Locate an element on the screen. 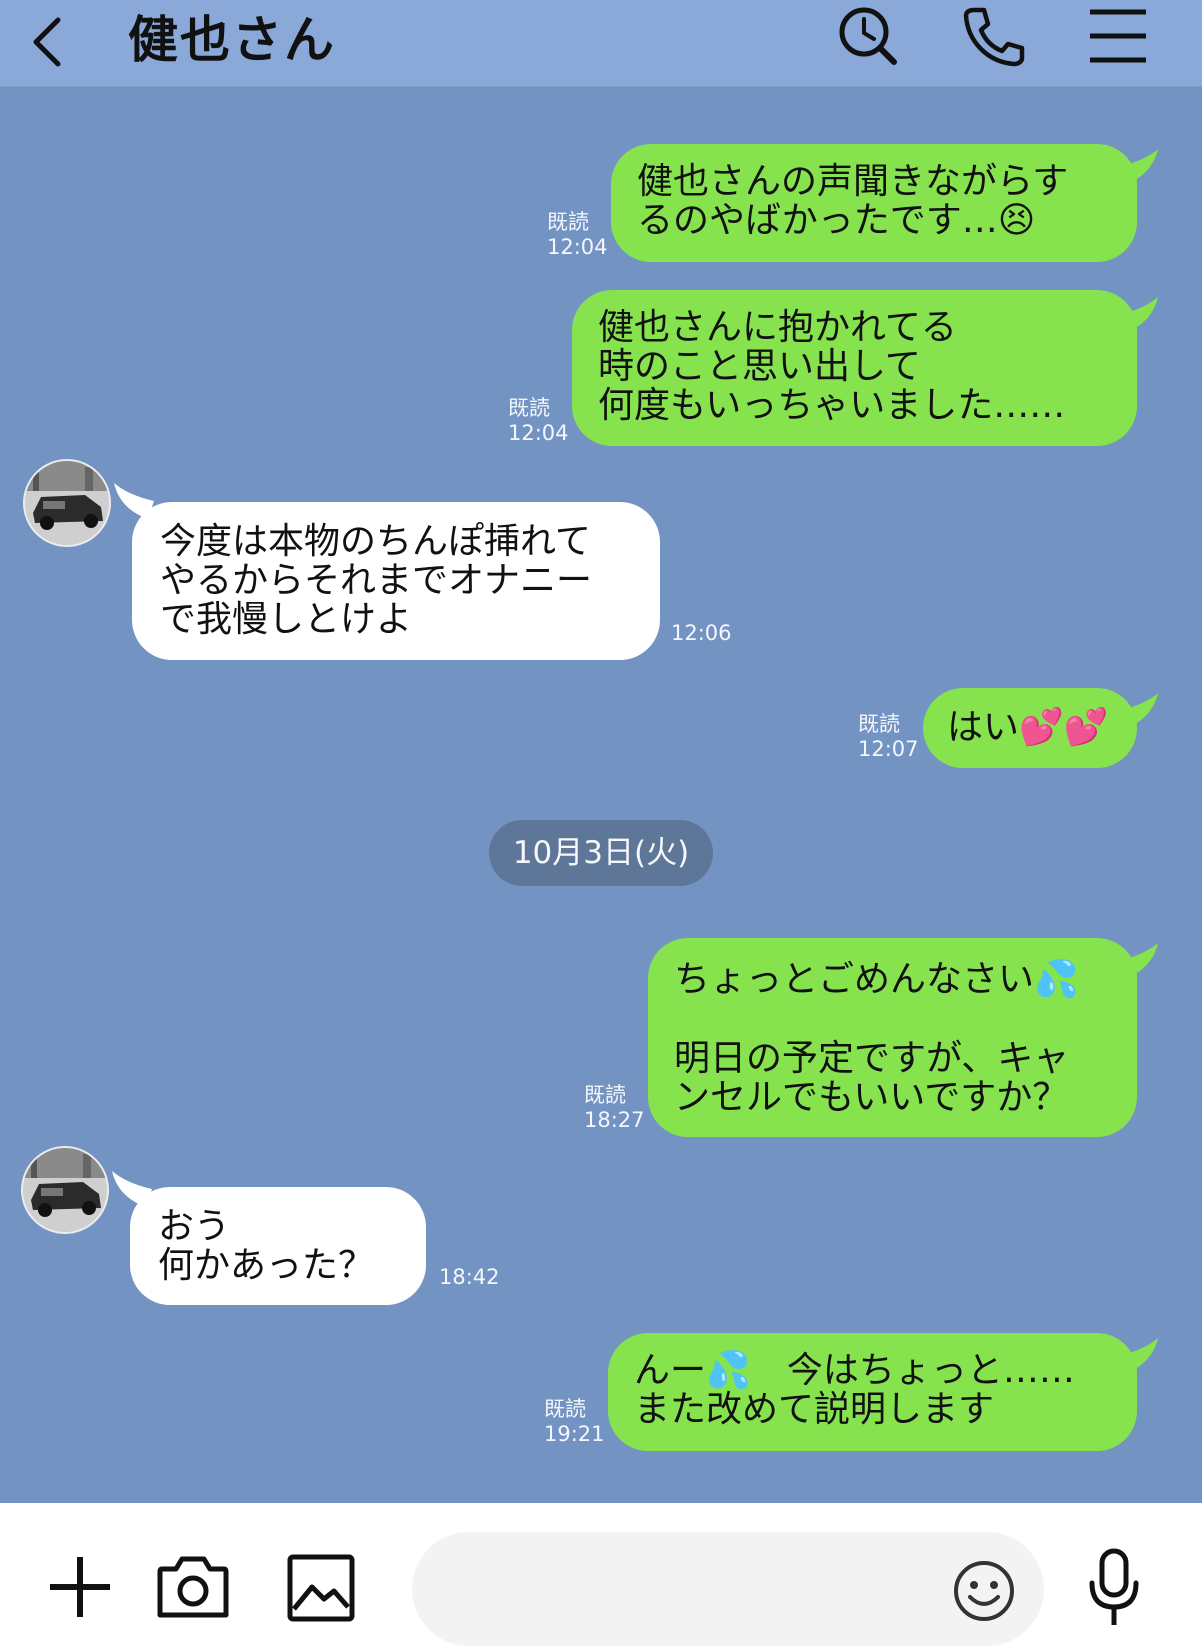  camera-icon is located at coordinates (193, 1587).